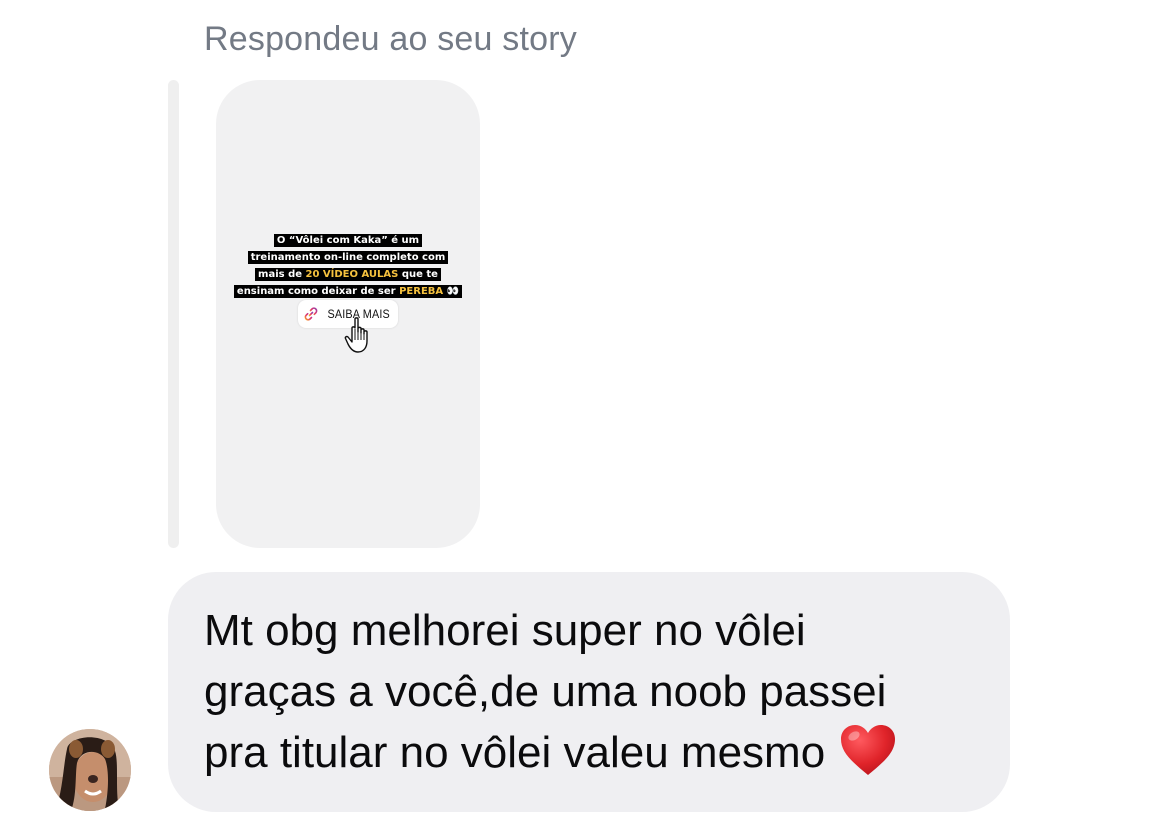  Describe the element at coordinates (173, 314) in the screenshot. I see `reply-quote-bar` at that location.